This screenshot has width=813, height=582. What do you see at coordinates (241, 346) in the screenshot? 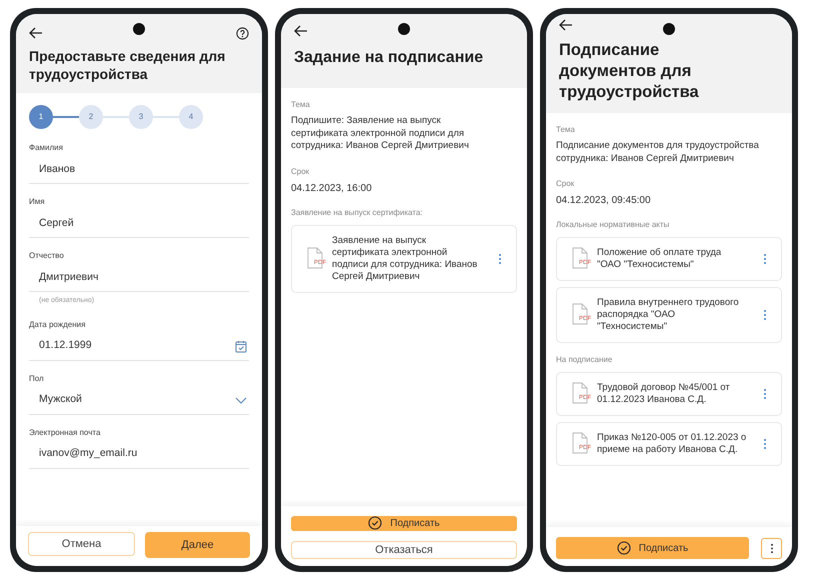
I see `calendar-icon` at bounding box center [241, 346].